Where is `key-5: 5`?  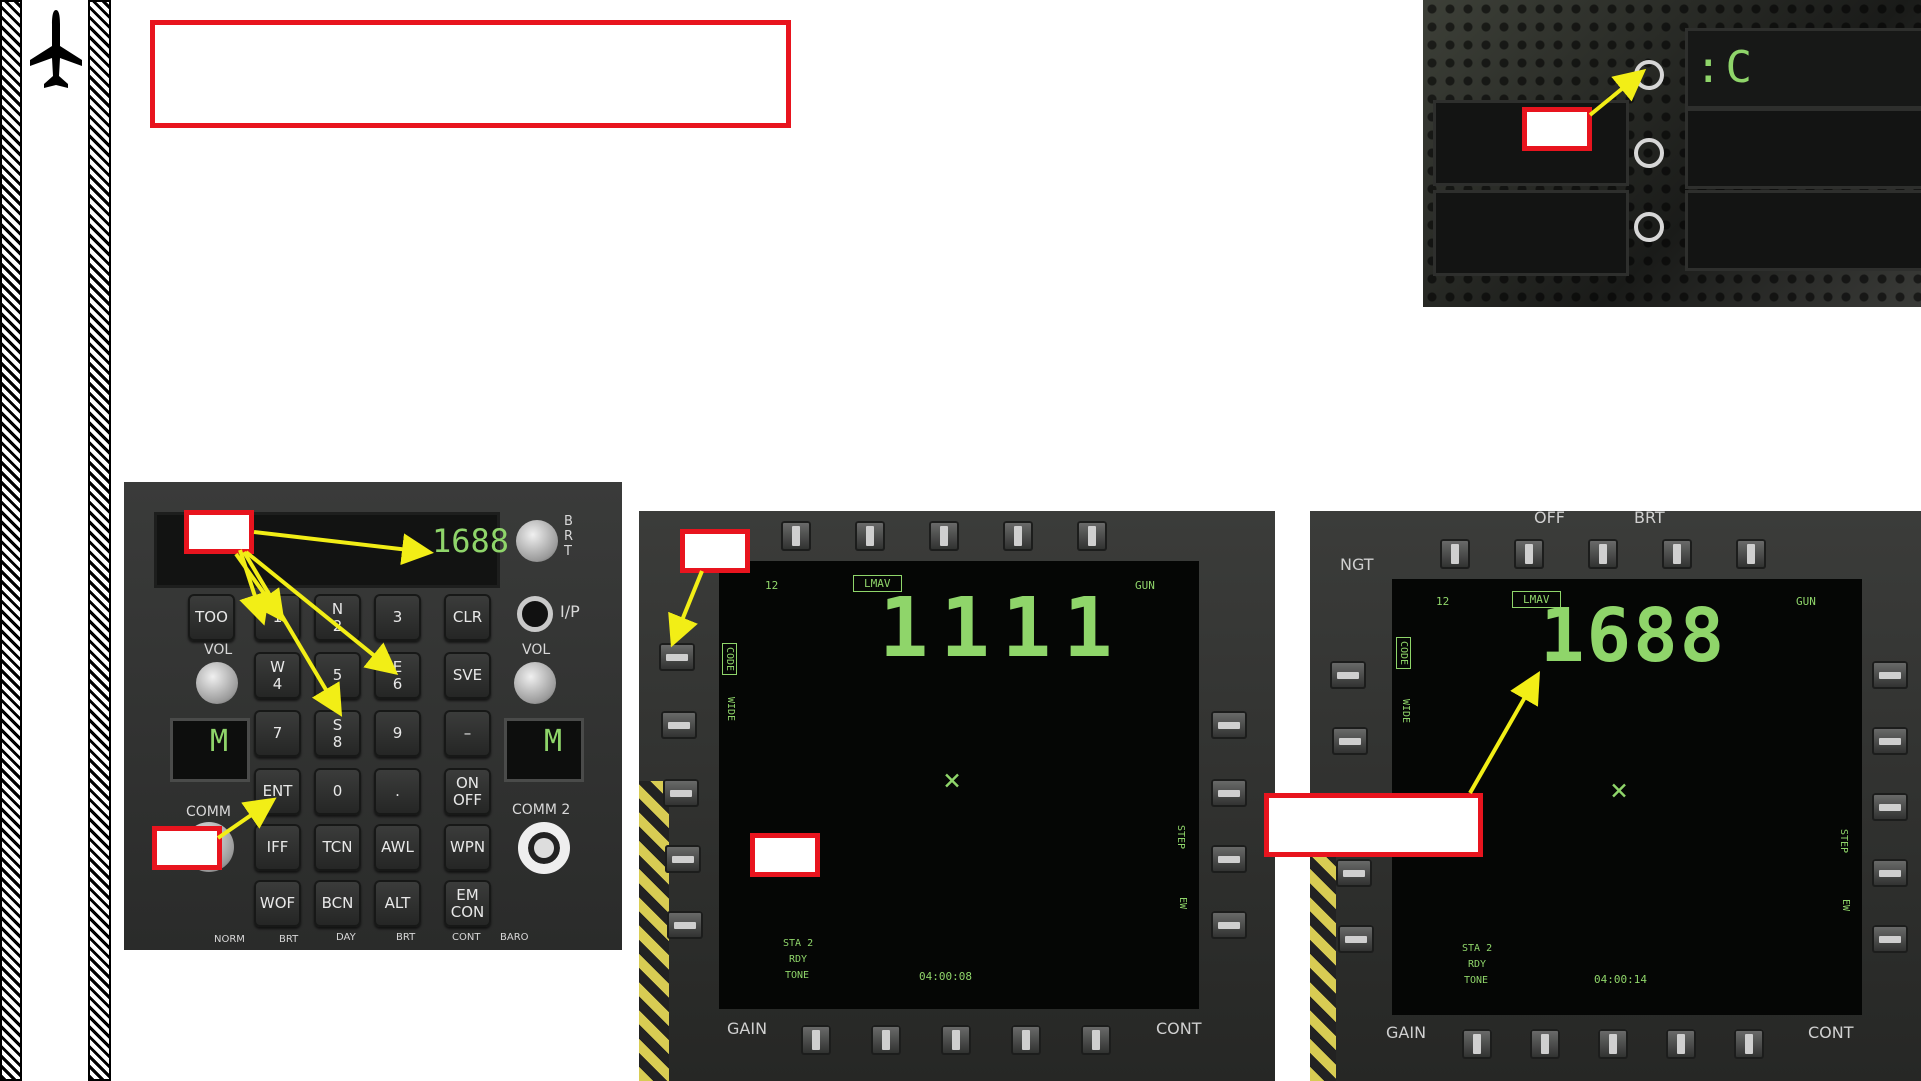 key-5: 5 is located at coordinates (337, 675).